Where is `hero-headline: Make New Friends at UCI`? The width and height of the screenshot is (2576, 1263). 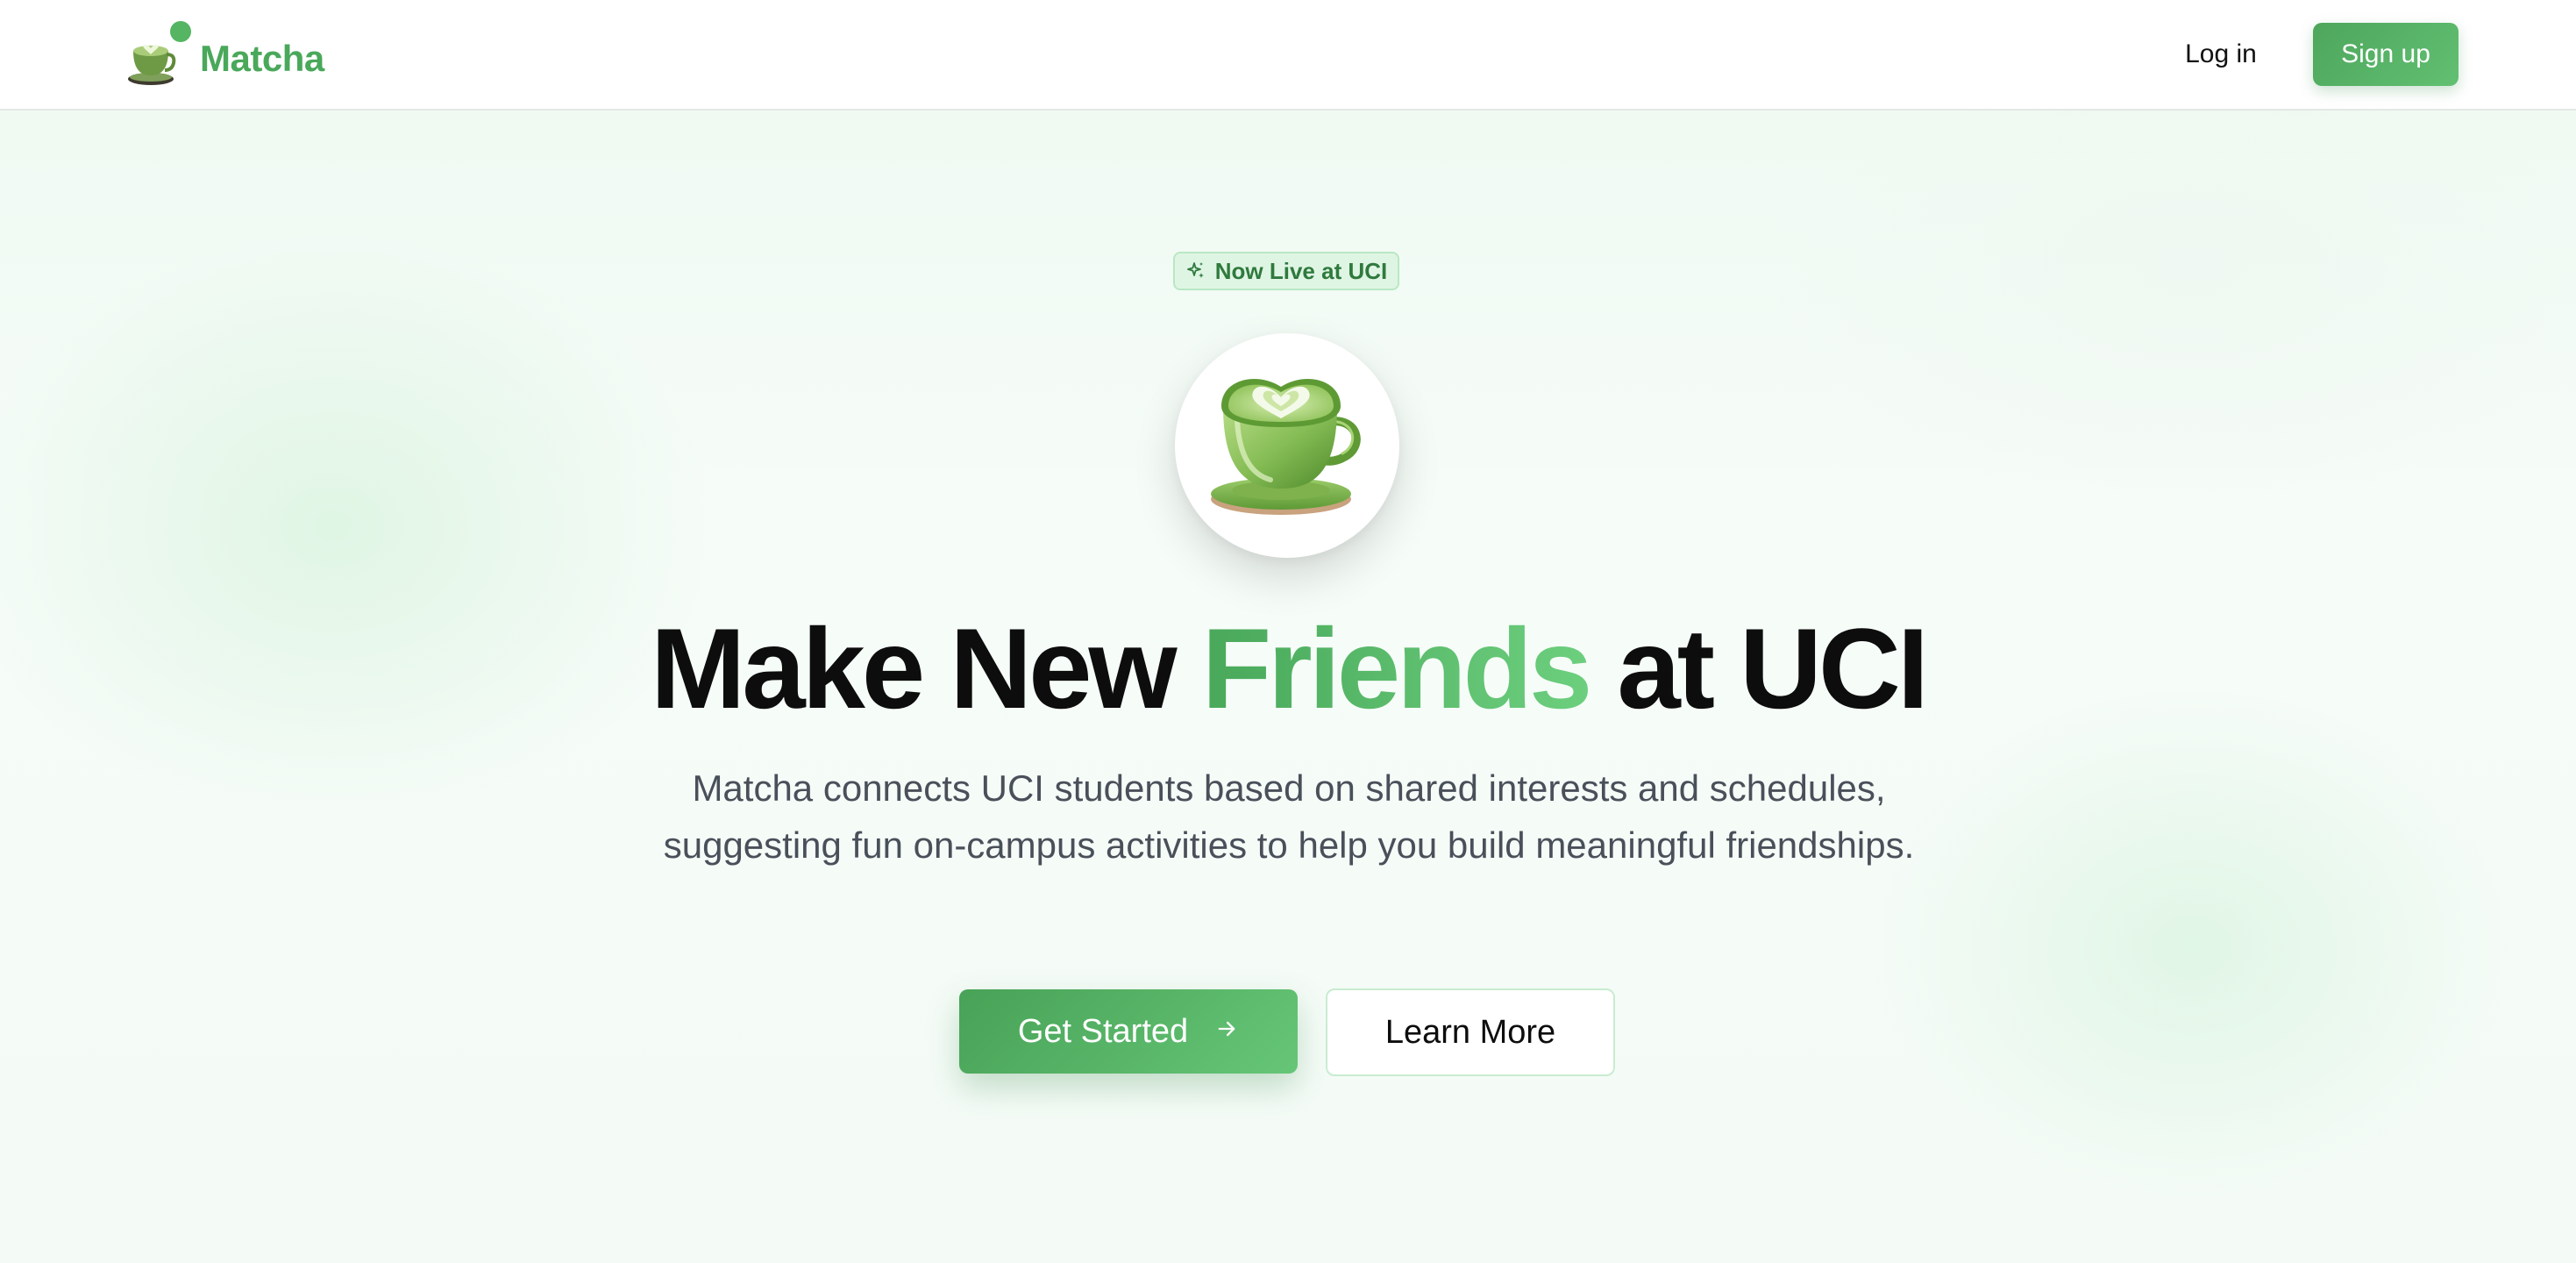 hero-headline: Make New Friends at UCI is located at coordinates (1288, 668).